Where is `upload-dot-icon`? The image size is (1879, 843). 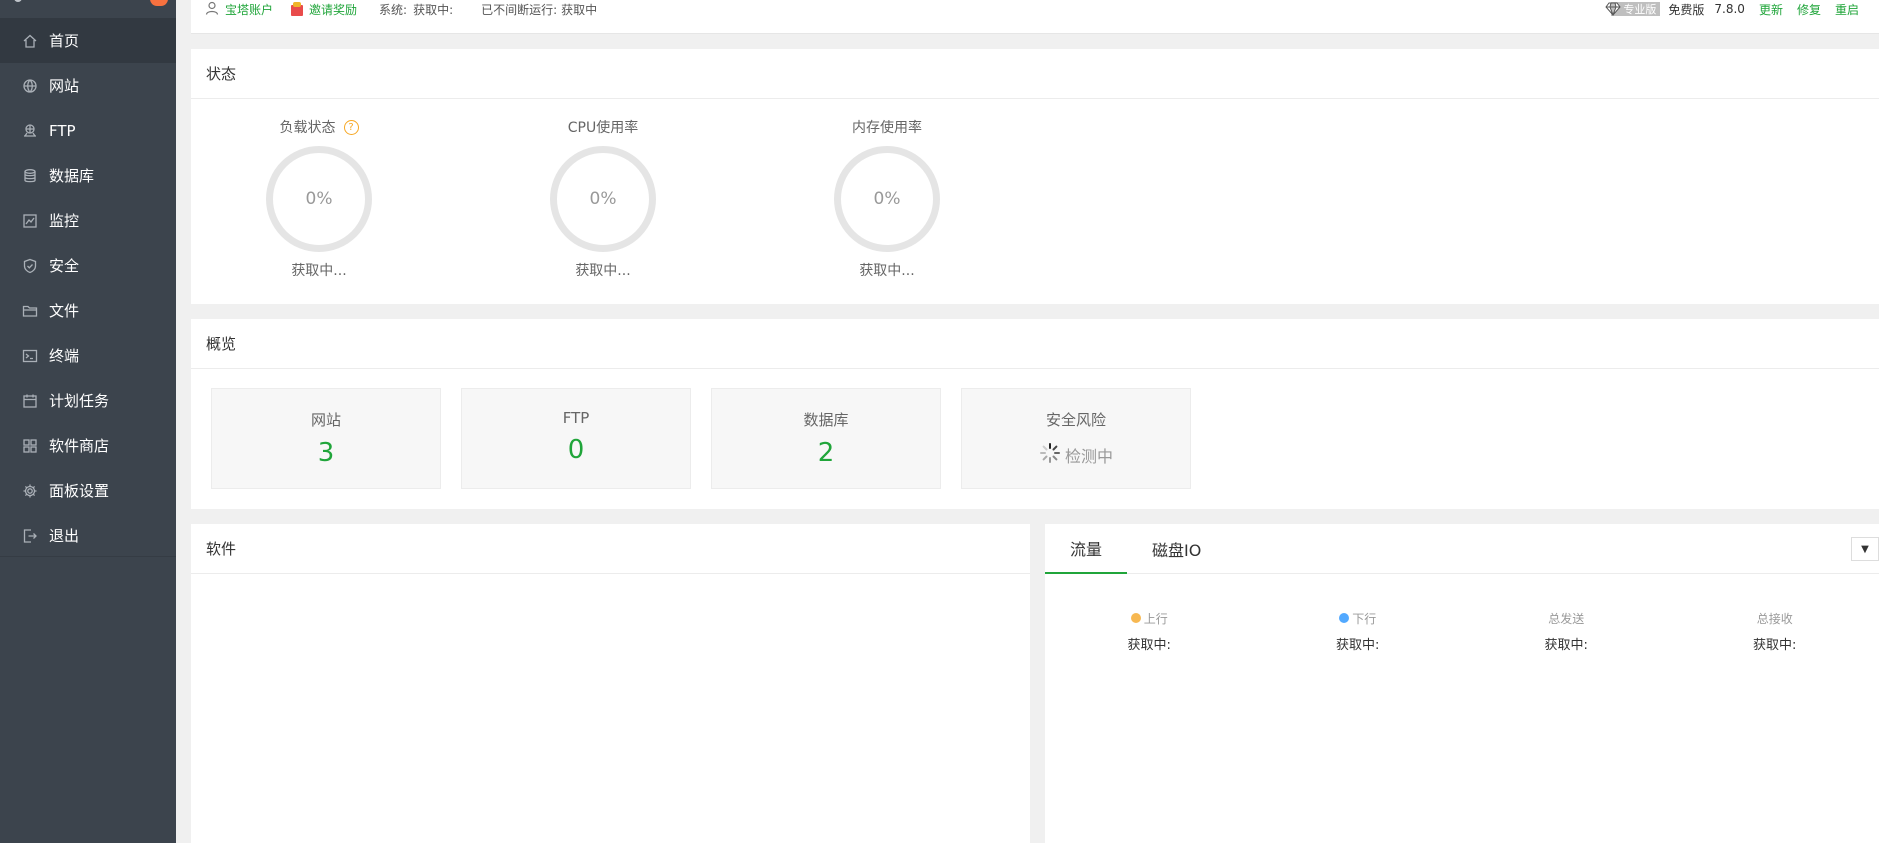 upload-dot-icon is located at coordinates (1135, 618).